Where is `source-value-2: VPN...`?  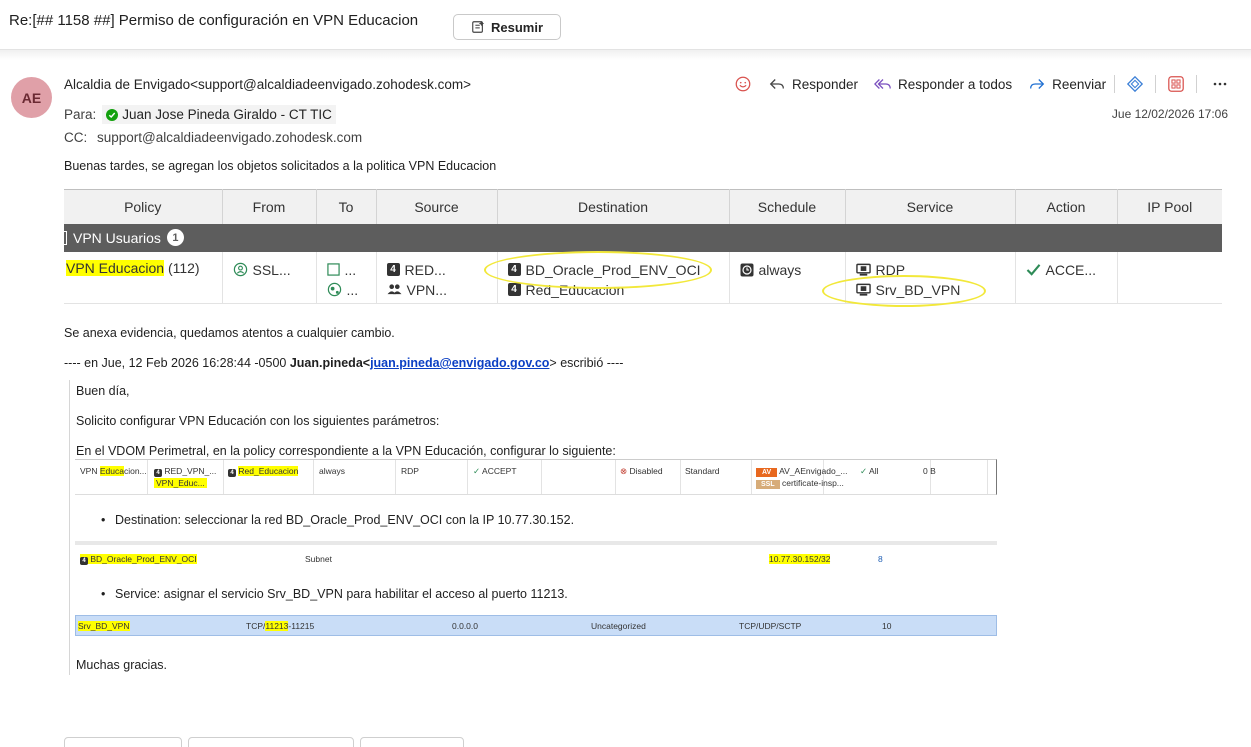
source-value-2: VPN... is located at coordinates (426, 289).